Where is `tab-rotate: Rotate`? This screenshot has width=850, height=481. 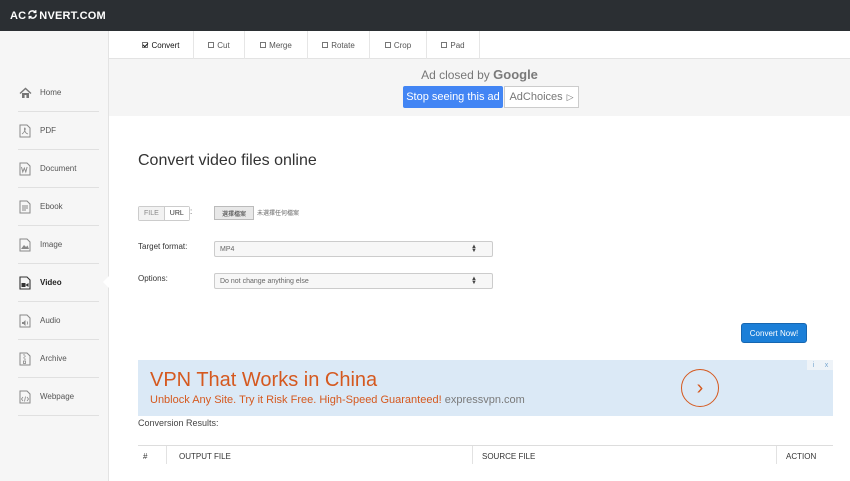 tab-rotate: Rotate is located at coordinates (339, 45).